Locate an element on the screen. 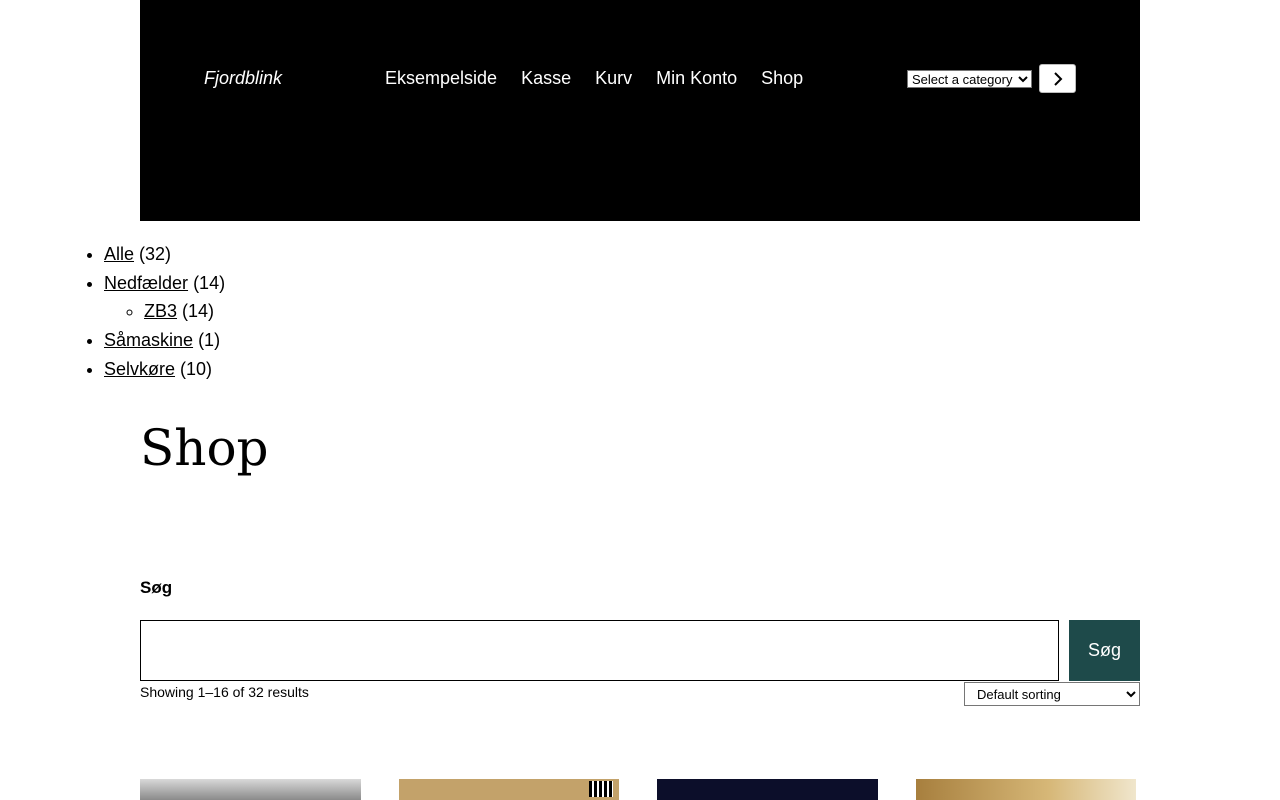  chevron-right-icon is located at coordinates (1057, 78).